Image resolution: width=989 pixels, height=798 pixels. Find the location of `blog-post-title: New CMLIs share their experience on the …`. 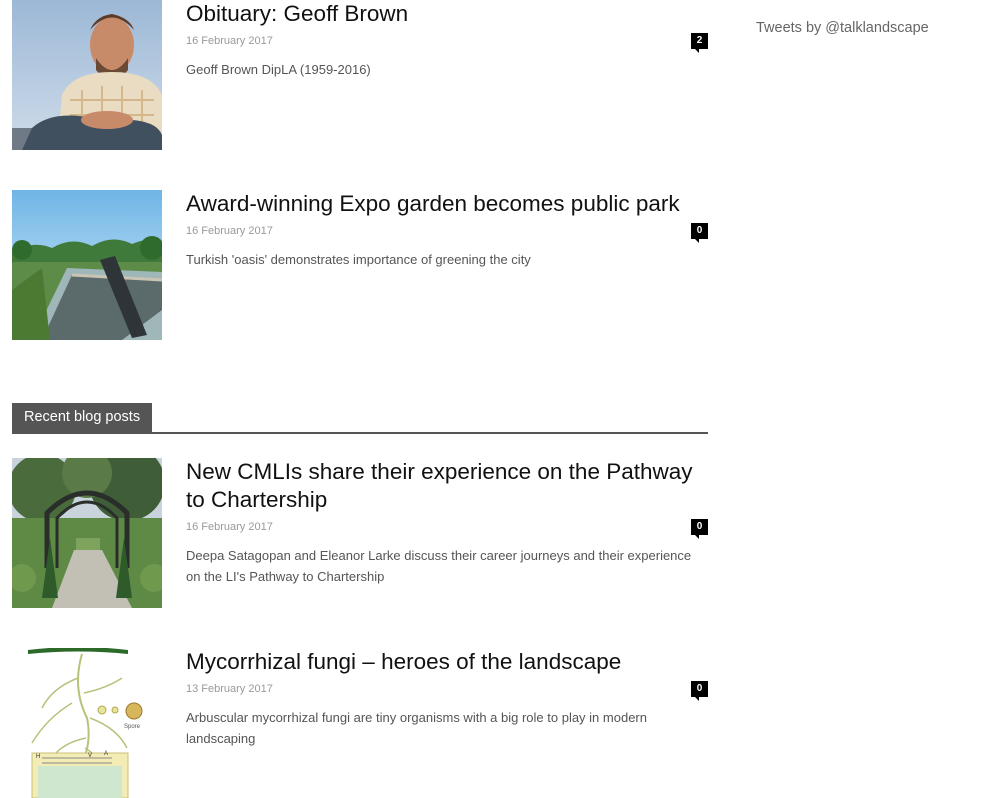

blog-post-title: New CMLIs share their experience on the … is located at coordinates (447, 486).